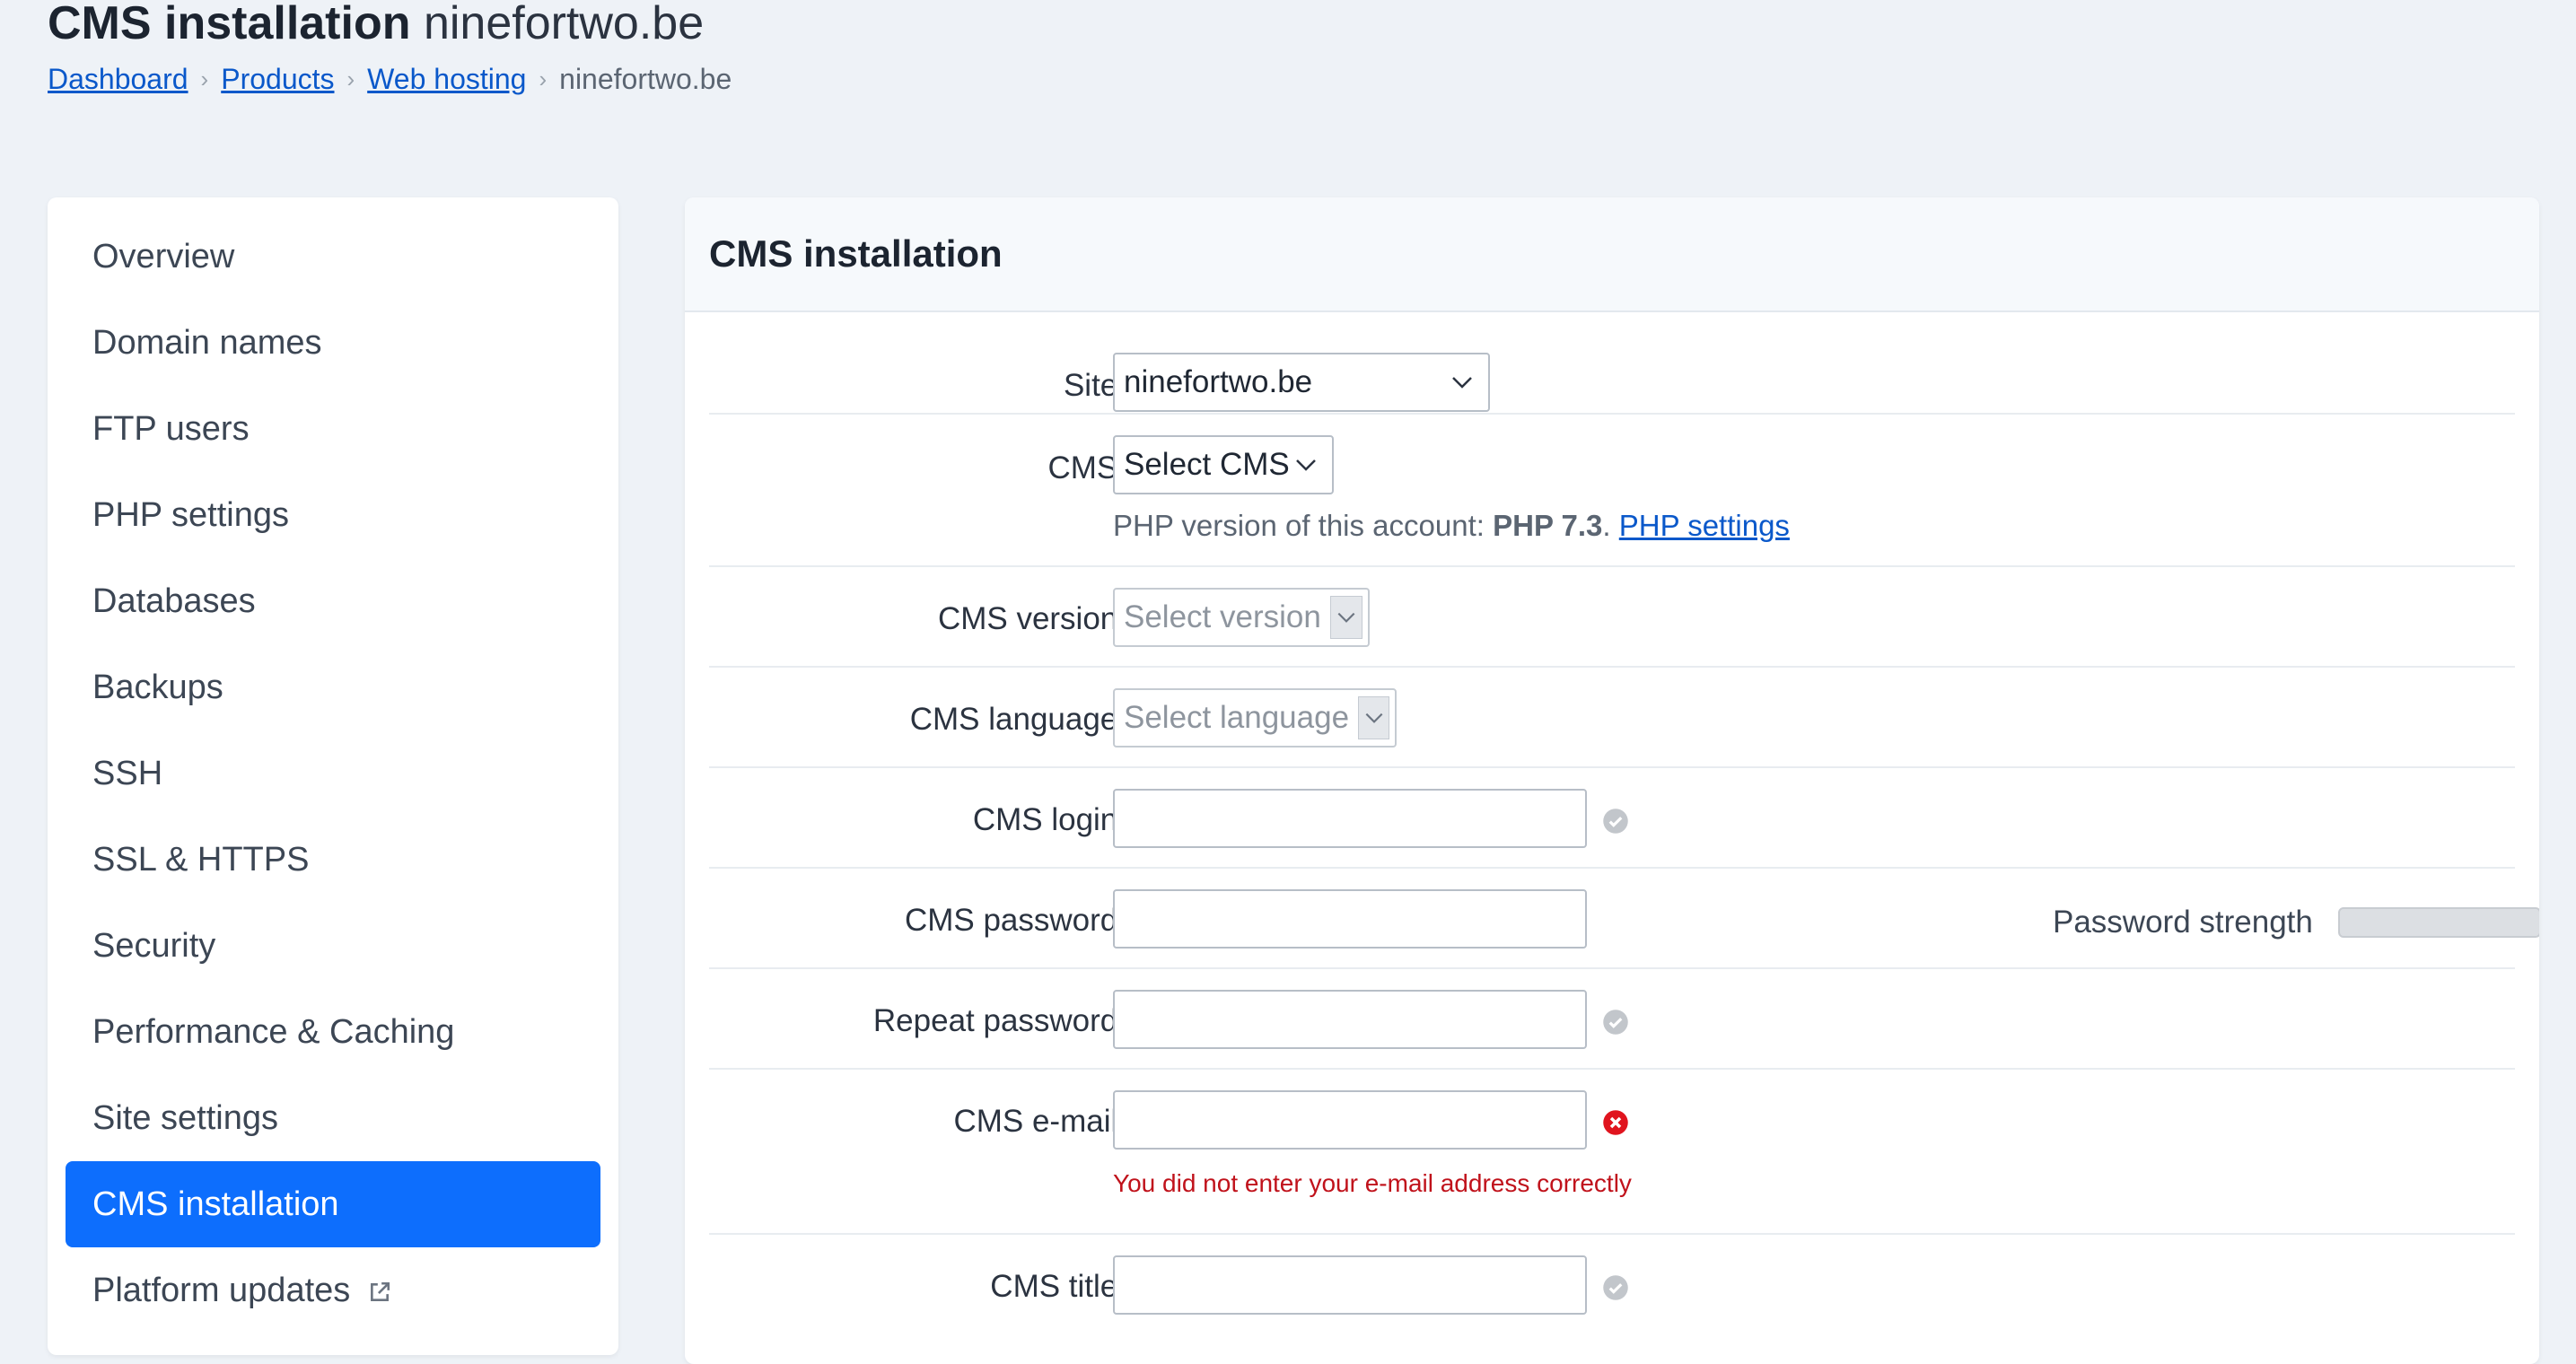 The width and height of the screenshot is (2576, 1364). I want to click on sidebar-item-databases: Databases, so click(333, 601).